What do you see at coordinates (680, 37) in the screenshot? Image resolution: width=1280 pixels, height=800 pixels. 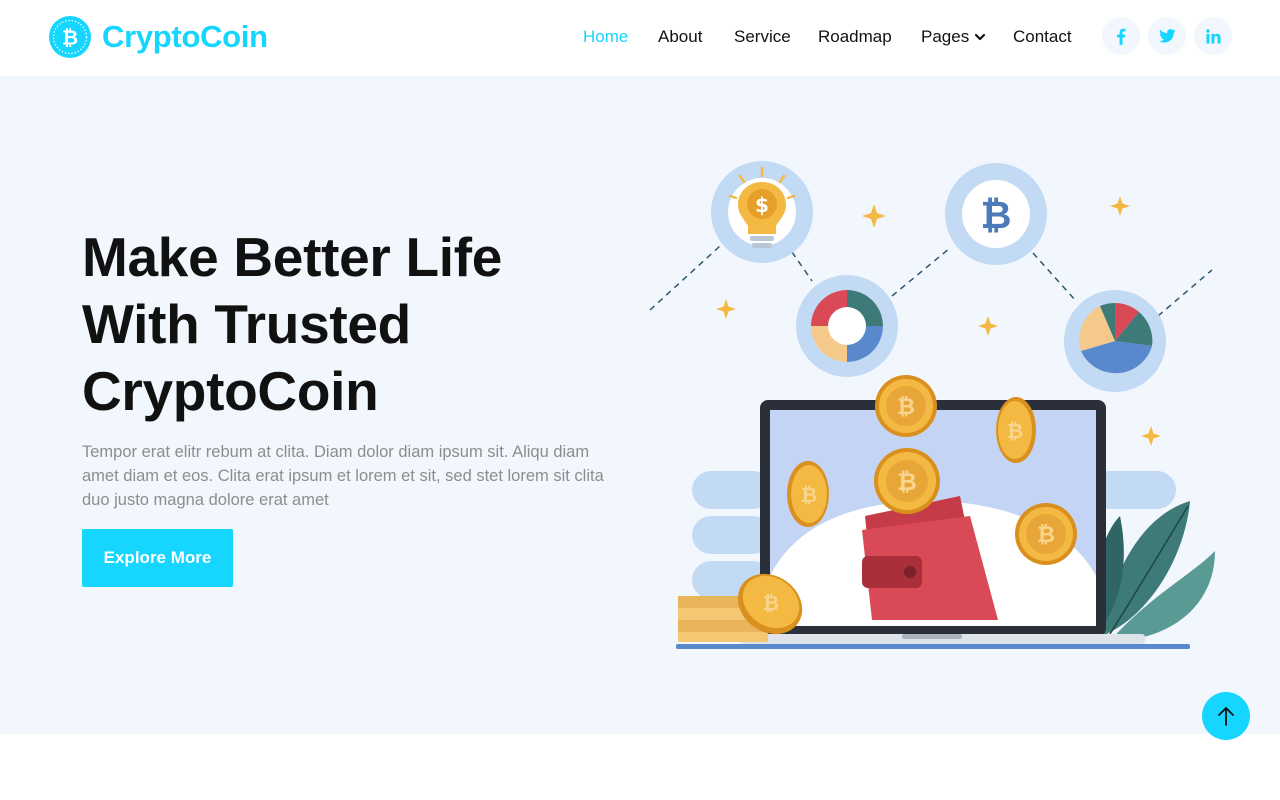 I see `nav-about: About` at bounding box center [680, 37].